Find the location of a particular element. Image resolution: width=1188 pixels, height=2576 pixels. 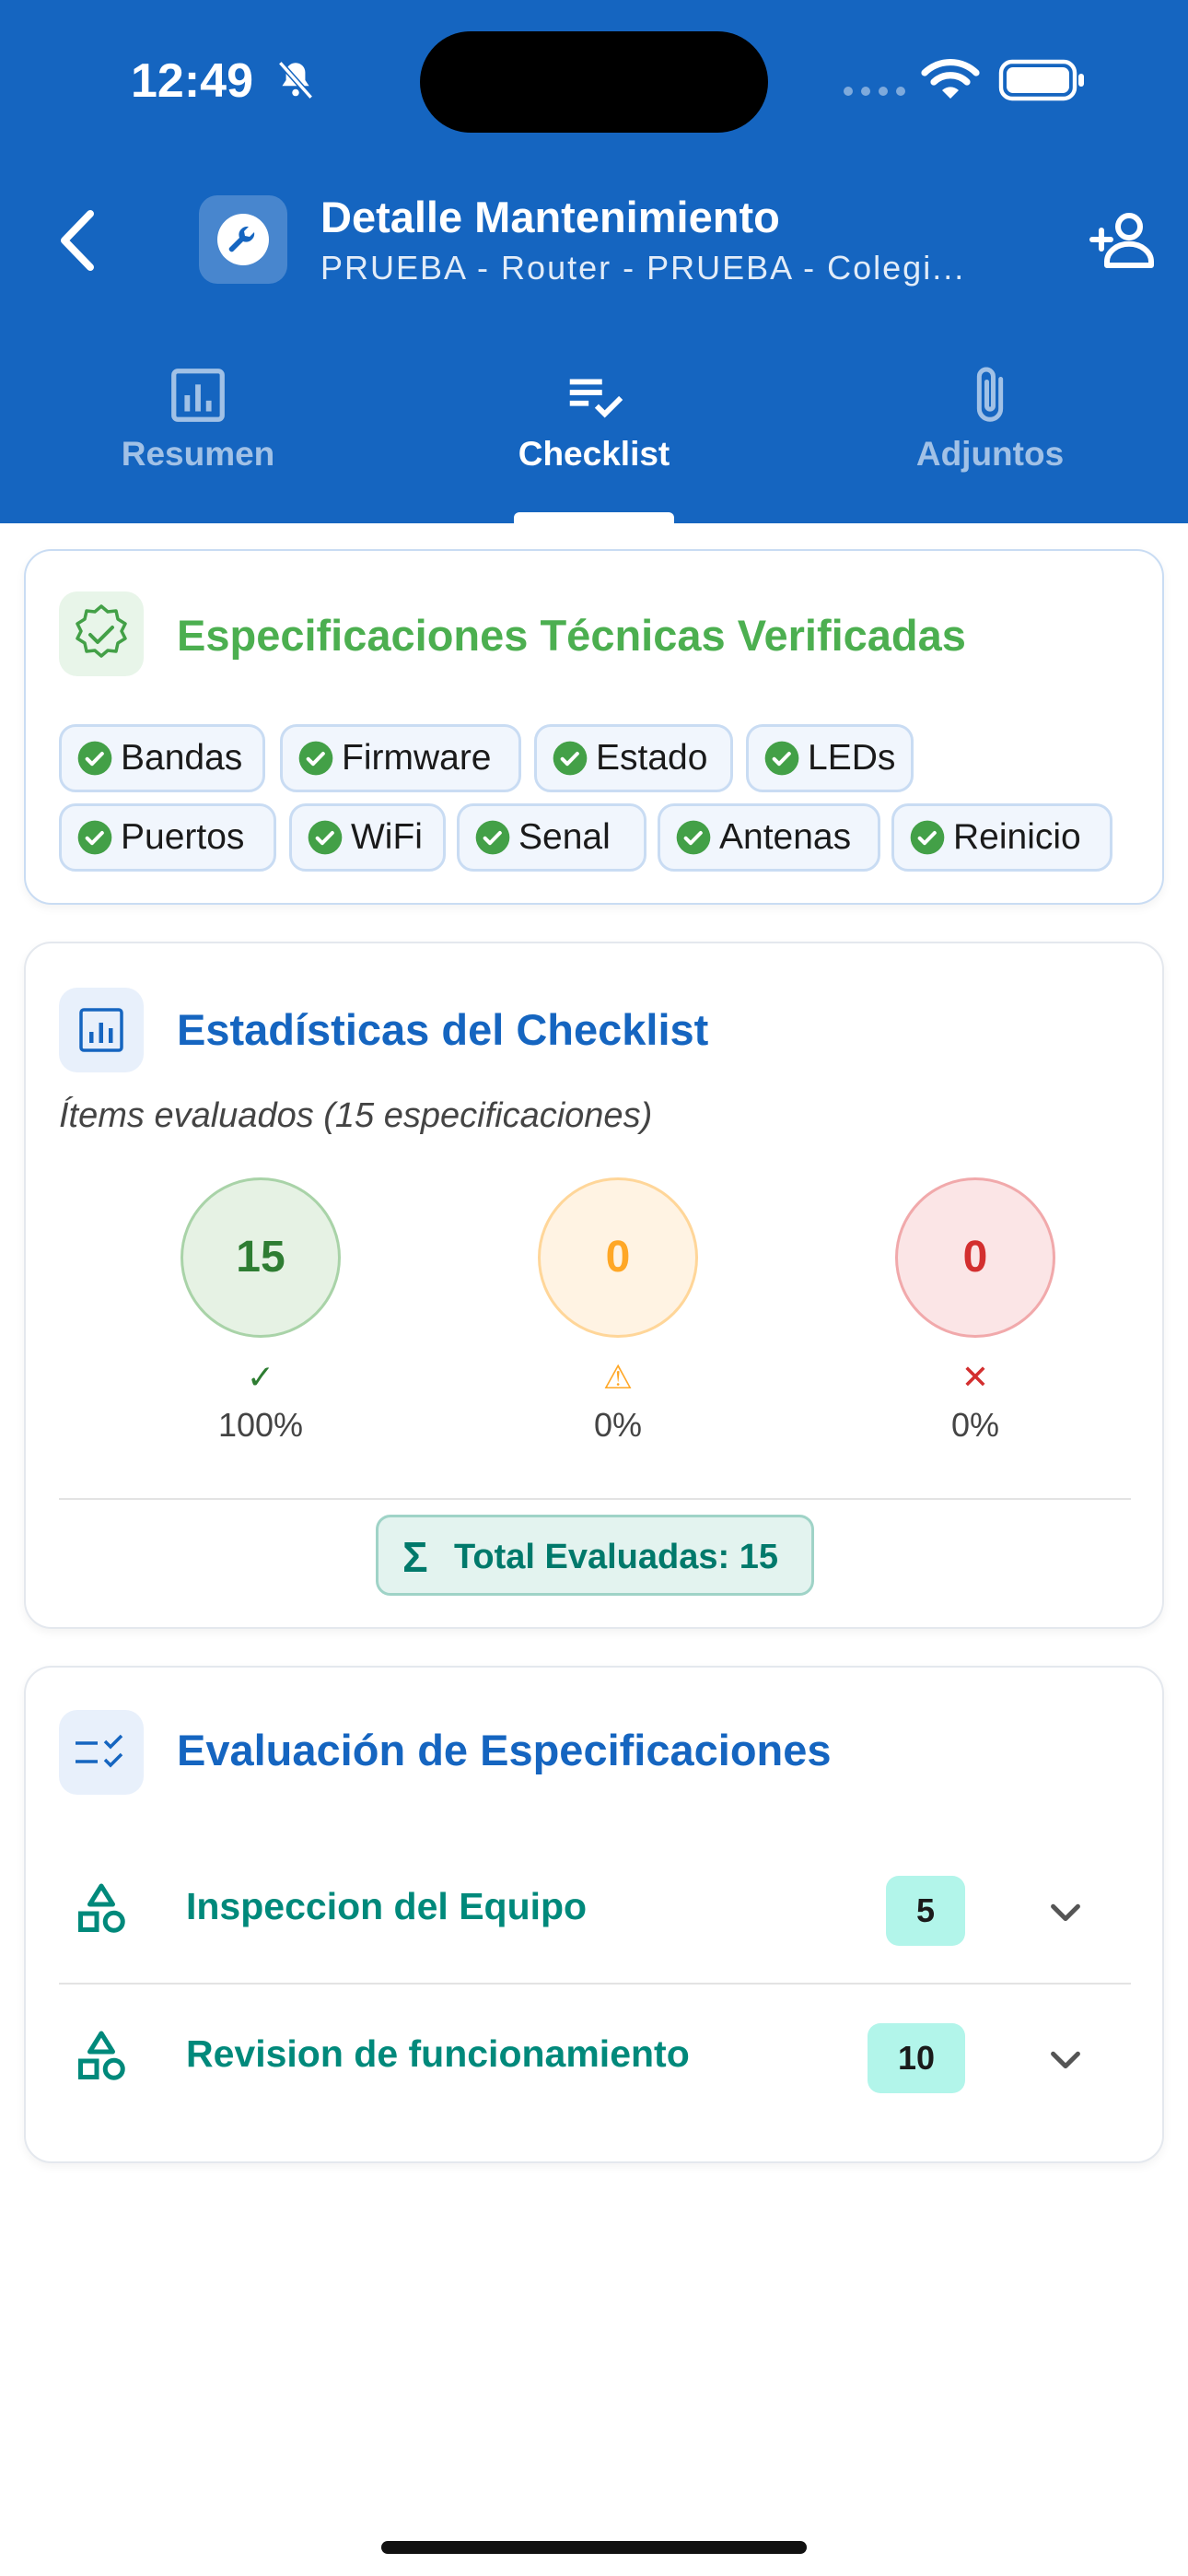

section-label: Inspeccion del Equipo is located at coordinates (387, 1906).